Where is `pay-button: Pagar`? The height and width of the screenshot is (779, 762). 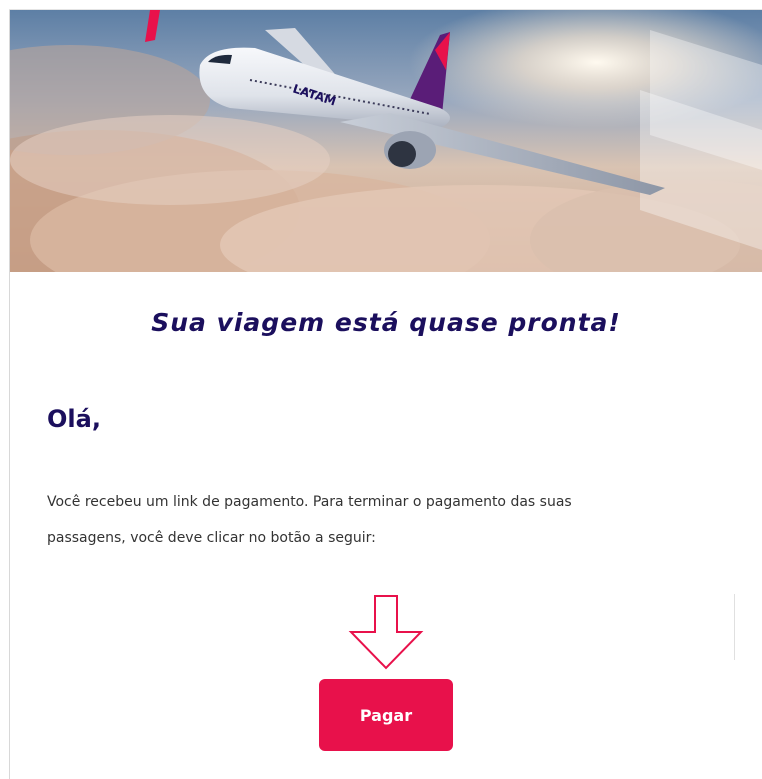 pay-button: Pagar is located at coordinates (386, 715).